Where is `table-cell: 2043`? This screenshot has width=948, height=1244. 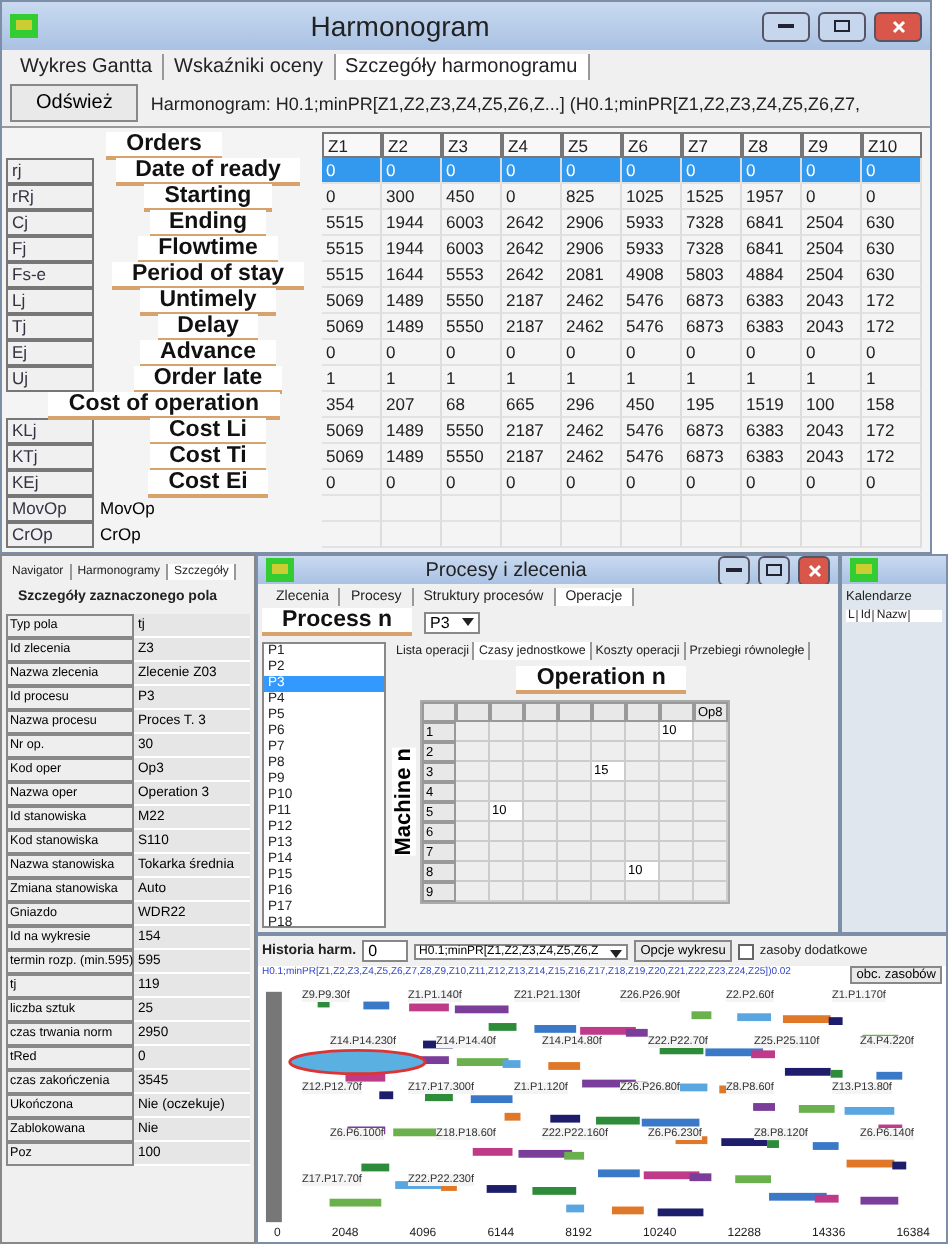
table-cell: 2043 is located at coordinates (832, 457).